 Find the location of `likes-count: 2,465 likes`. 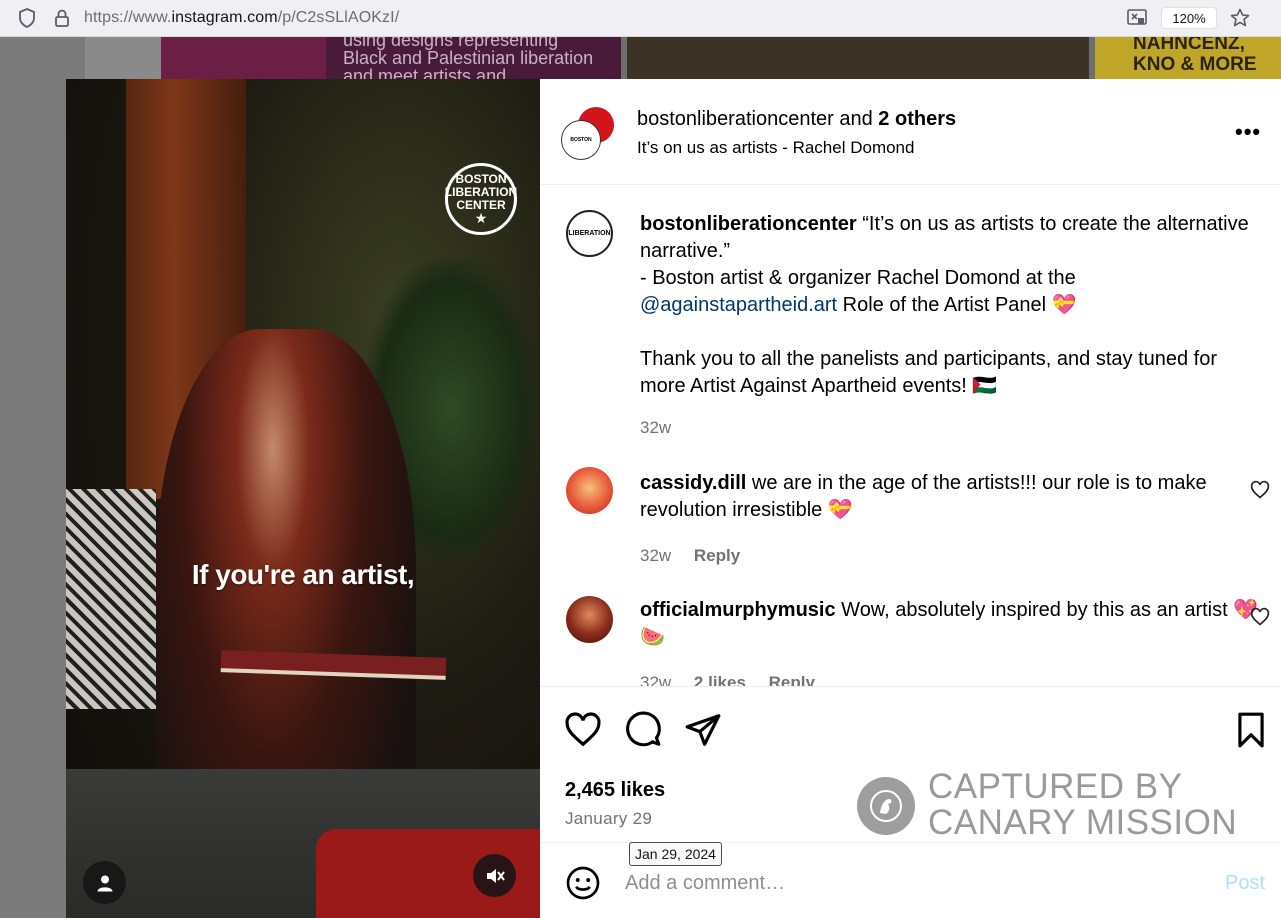

likes-count: 2,465 likes is located at coordinates (615, 790).